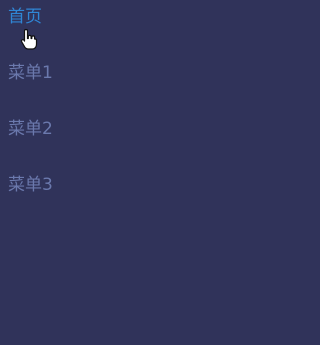  I want to click on menu-item-1: 菜单1, so click(108, 90).